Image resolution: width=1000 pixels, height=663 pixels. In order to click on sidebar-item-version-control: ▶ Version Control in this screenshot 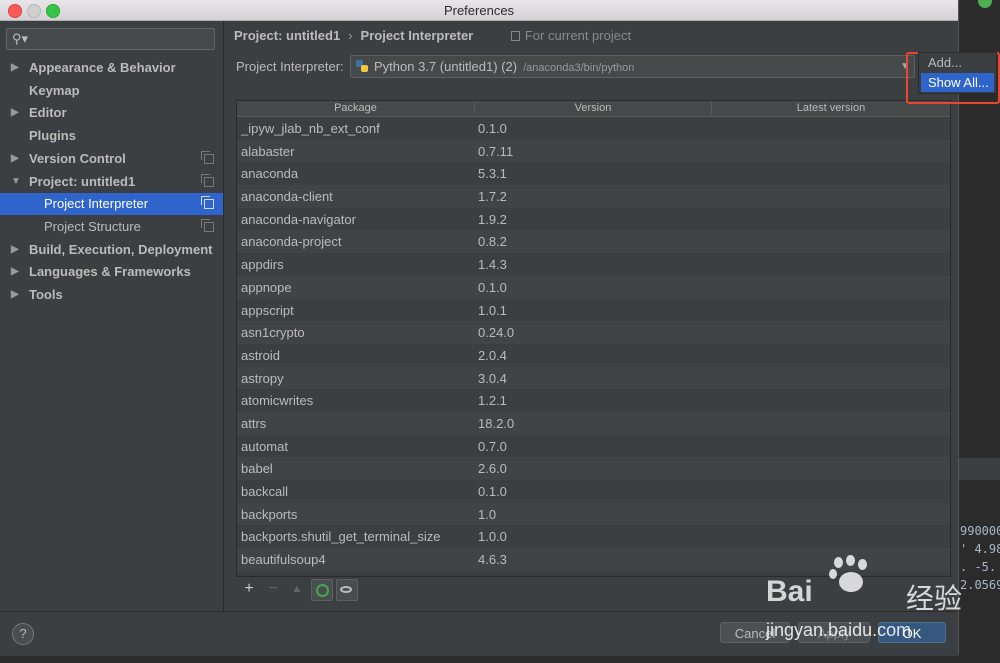, I will do `click(111, 159)`.